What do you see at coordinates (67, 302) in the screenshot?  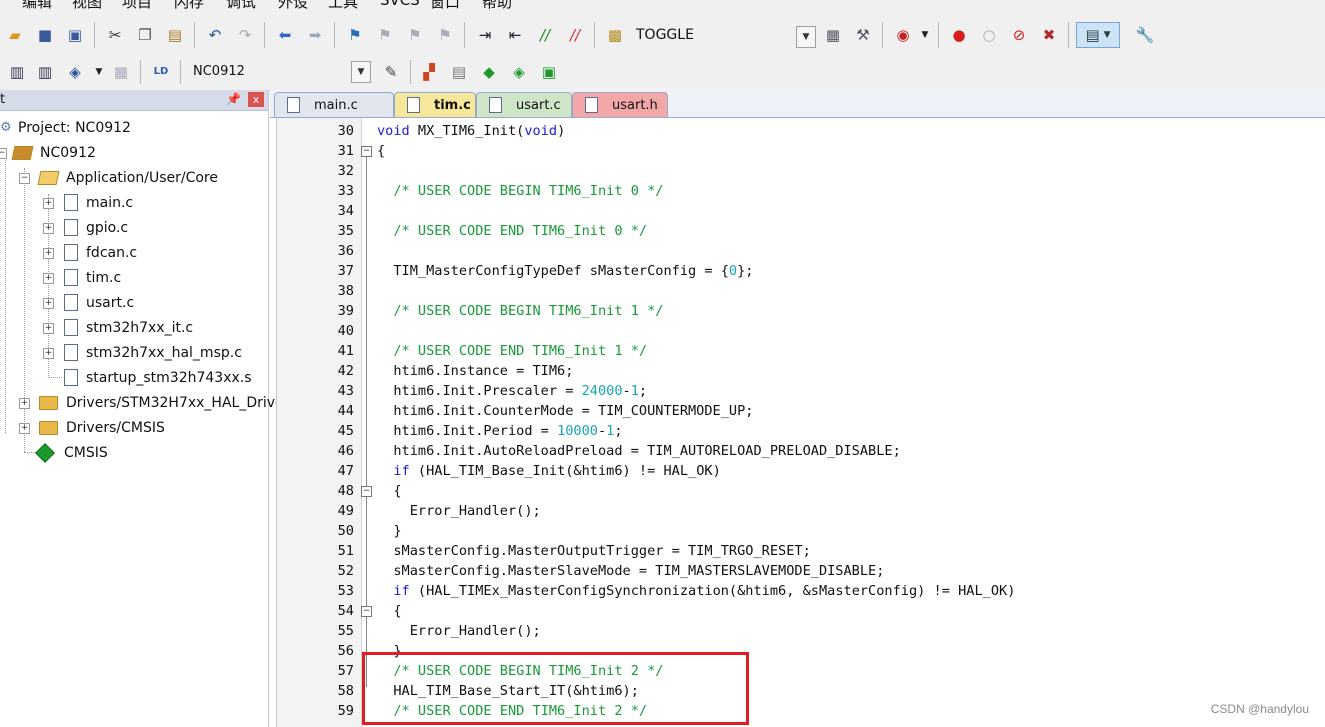 I see `file-node: + usart.c` at bounding box center [67, 302].